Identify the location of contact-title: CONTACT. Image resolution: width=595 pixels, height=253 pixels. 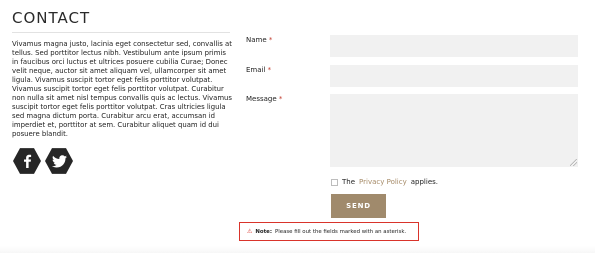
(51, 18).